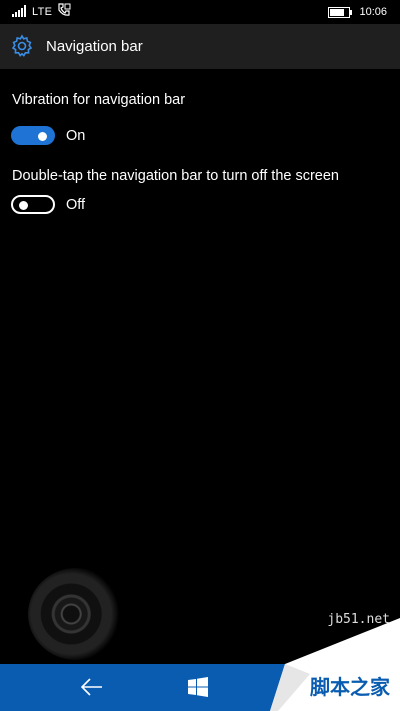 Image resolution: width=400 pixels, height=711 pixels. Describe the element at coordinates (200, 12) in the screenshot. I see `status-bar: LTE 10:06` at that location.